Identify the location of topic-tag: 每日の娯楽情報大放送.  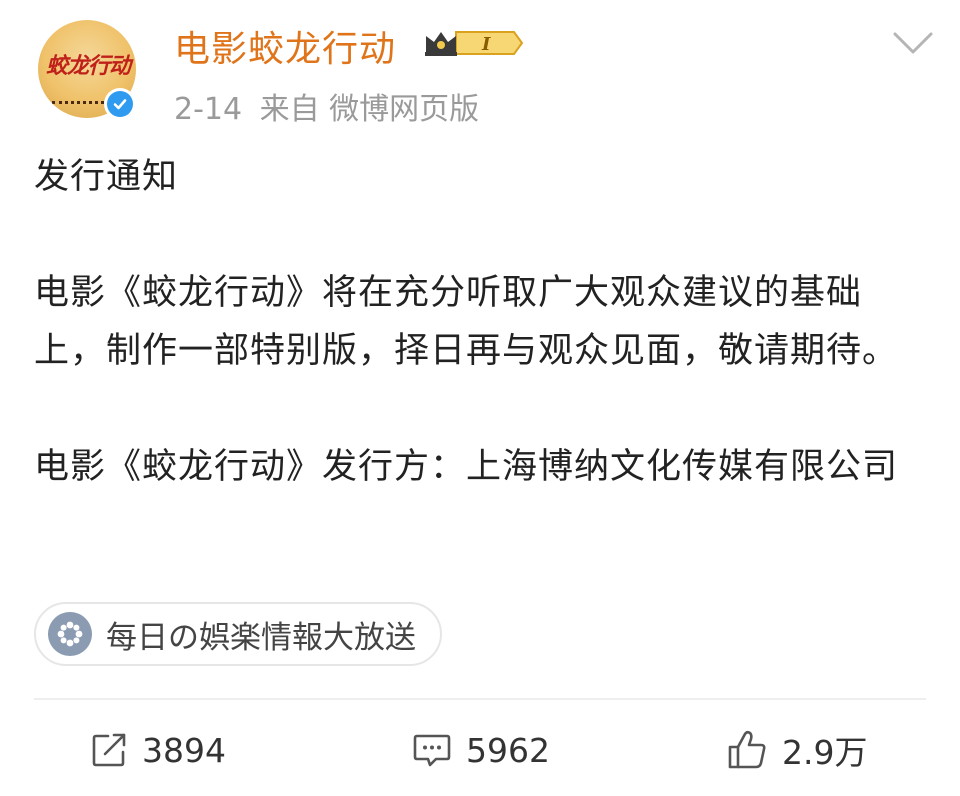
(238, 634).